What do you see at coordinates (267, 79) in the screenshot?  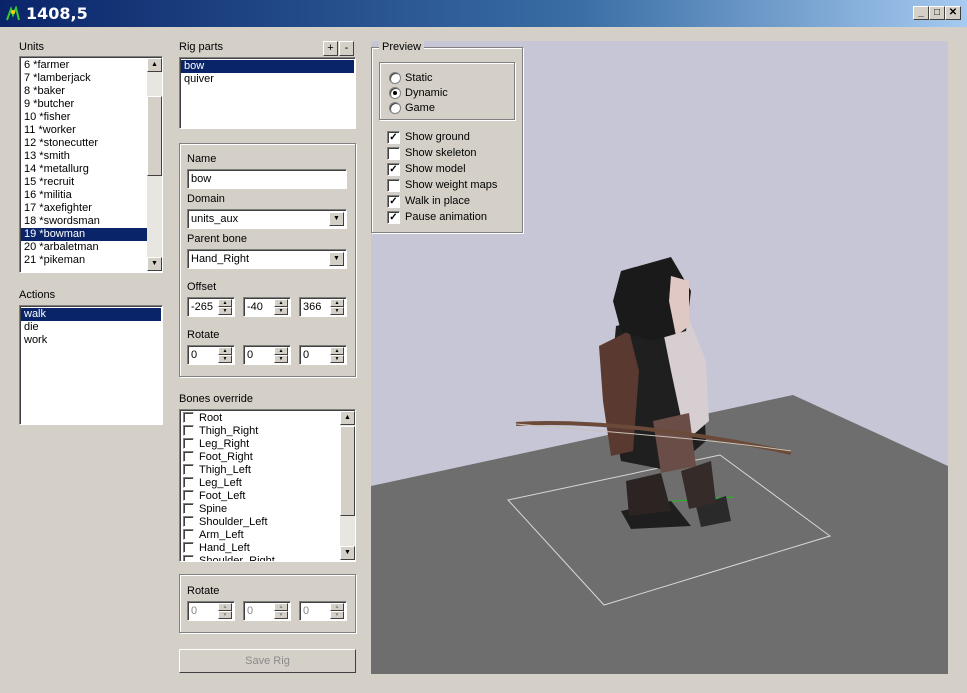 I see `rig-part-list-item: quiver` at bounding box center [267, 79].